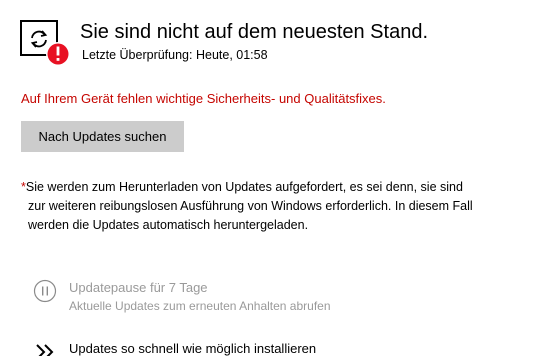 The height and width of the screenshot is (356, 538). Describe the element at coordinates (102, 136) in the screenshot. I see `check-for-updates-button: Nach Updates suchen` at that location.